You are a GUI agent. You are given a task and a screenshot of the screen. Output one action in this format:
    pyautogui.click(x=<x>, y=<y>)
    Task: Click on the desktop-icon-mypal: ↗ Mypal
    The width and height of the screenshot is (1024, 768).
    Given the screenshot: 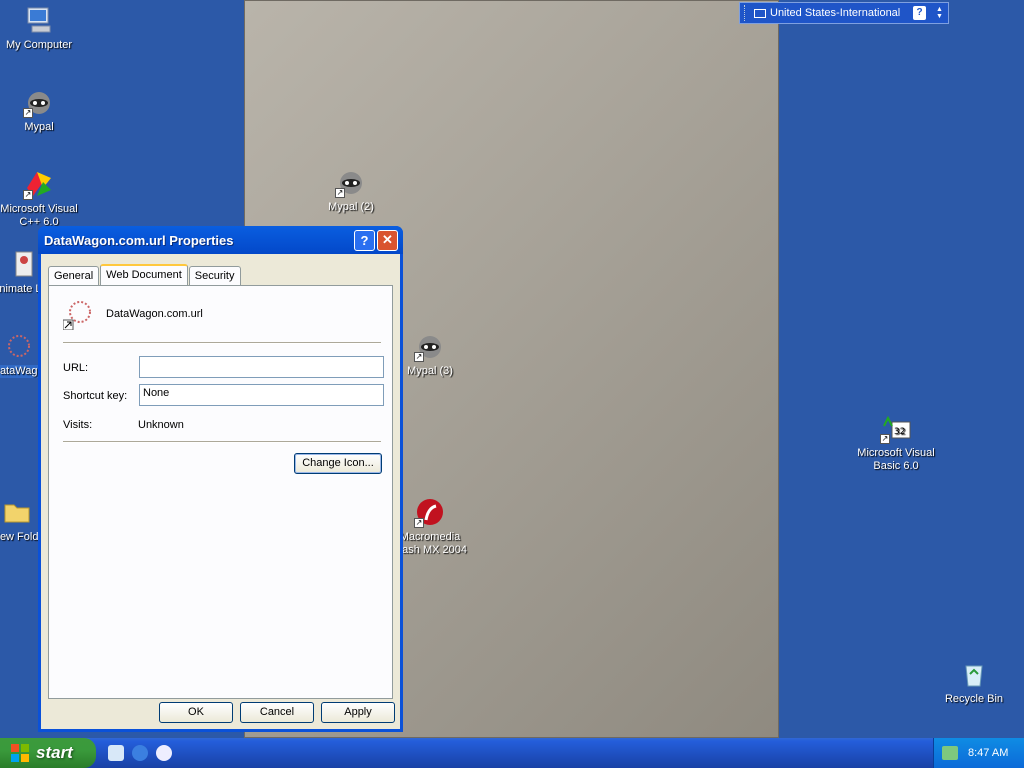 What is the action you would take?
    pyautogui.click(x=39, y=110)
    